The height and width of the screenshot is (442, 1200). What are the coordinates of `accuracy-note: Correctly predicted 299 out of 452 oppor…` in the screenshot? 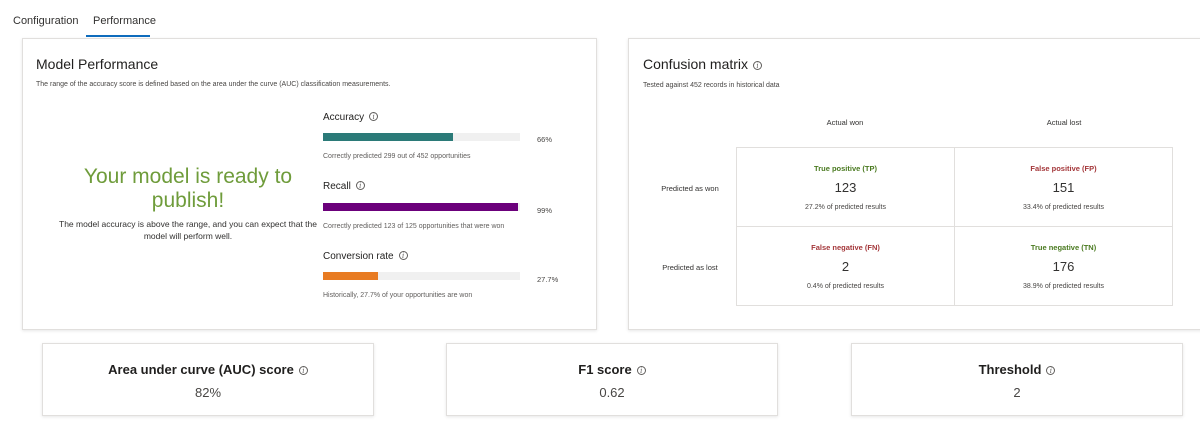 It's located at (397, 156).